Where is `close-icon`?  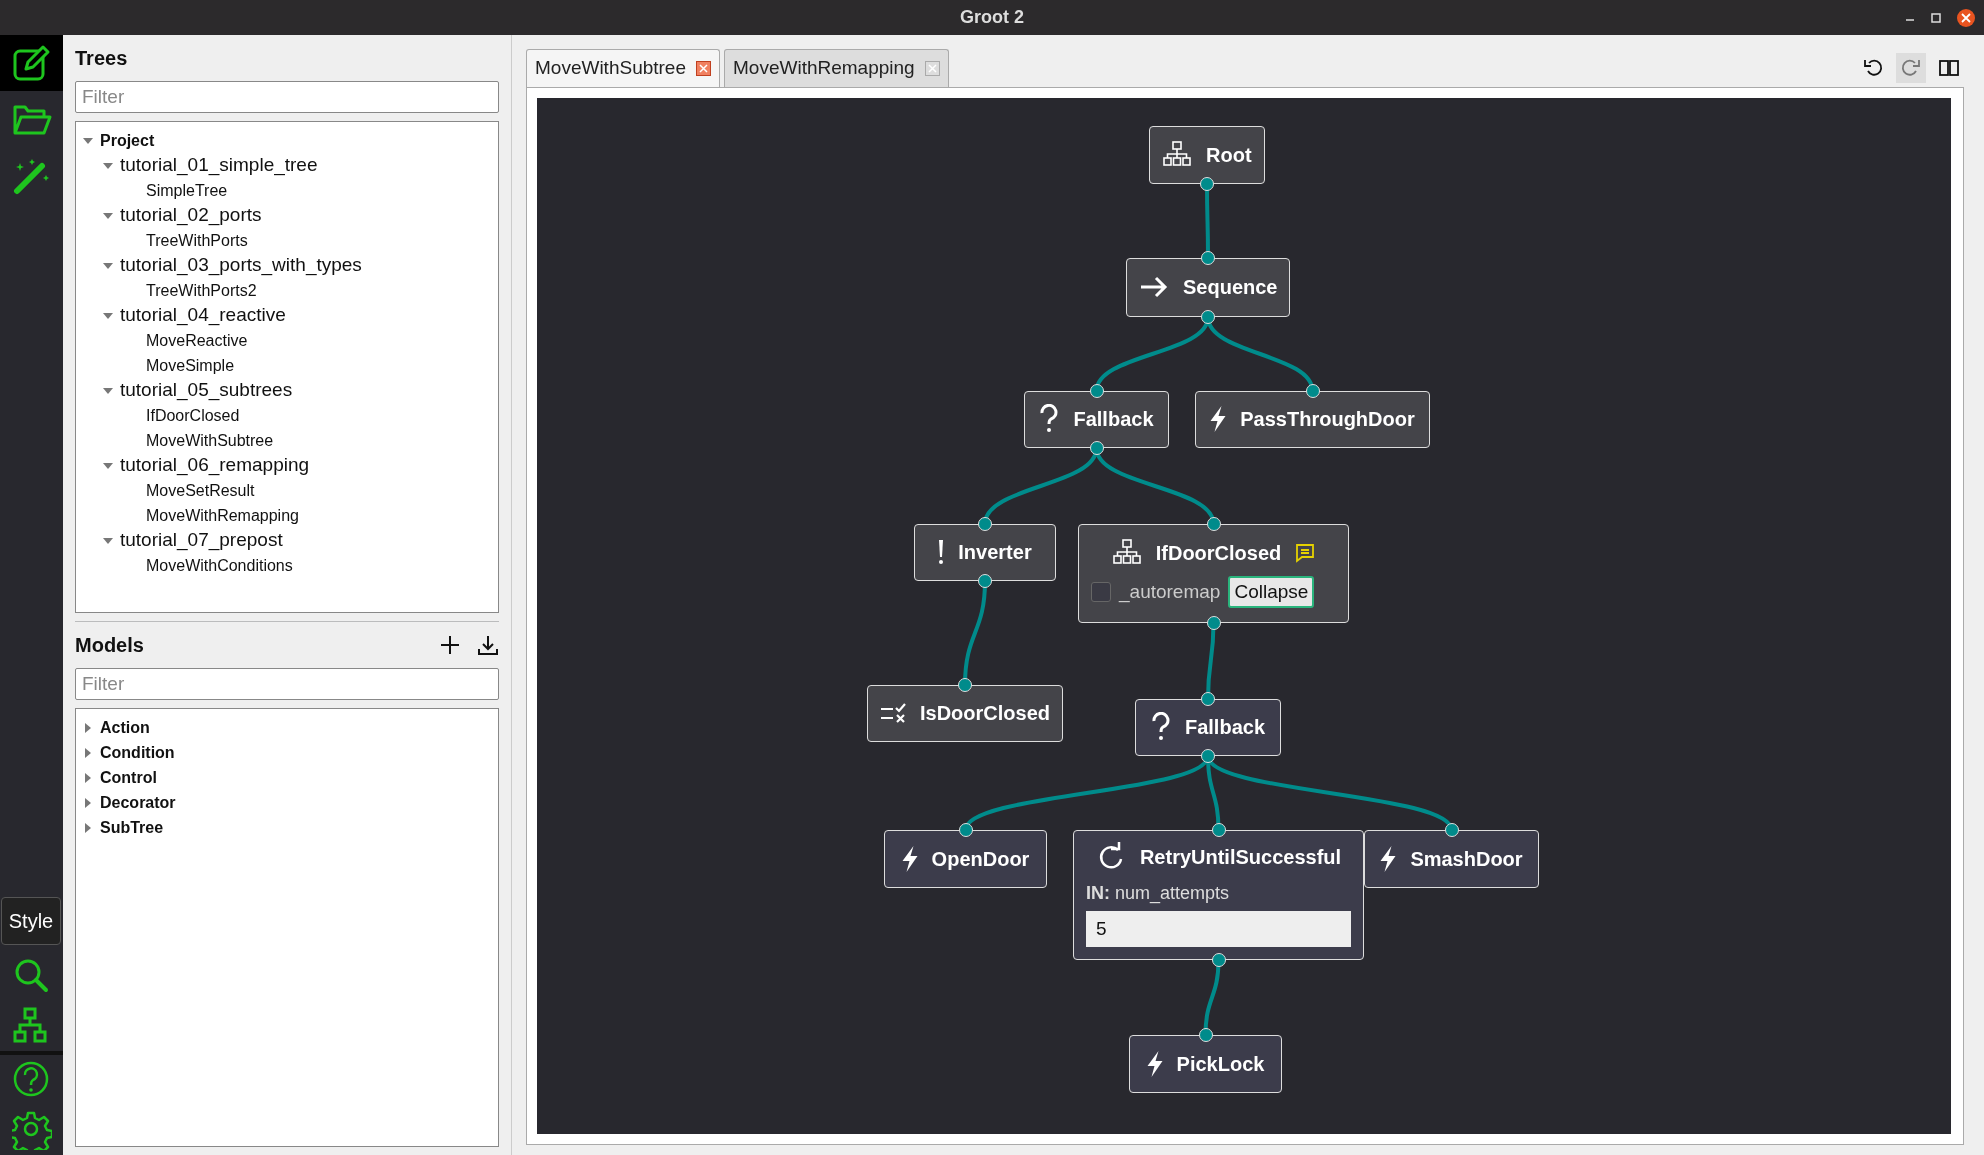
close-icon is located at coordinates (1966, 17).